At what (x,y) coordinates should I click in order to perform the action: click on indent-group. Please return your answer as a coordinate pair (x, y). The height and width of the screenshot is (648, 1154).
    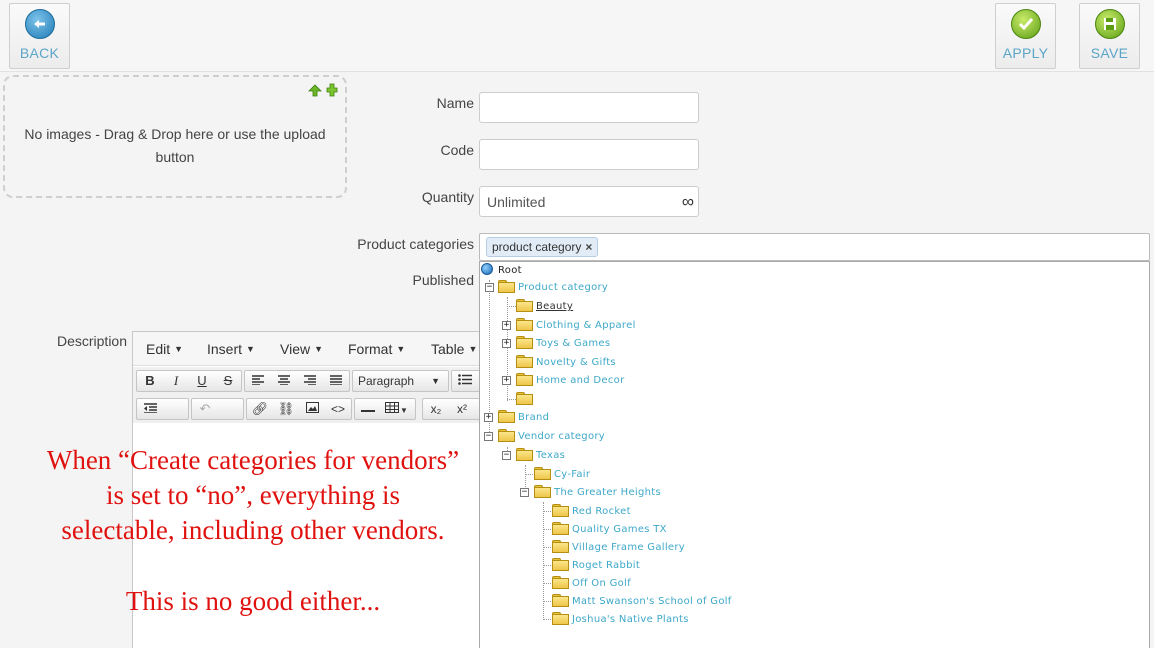
    Looking at the image, I should click on (162, 416).